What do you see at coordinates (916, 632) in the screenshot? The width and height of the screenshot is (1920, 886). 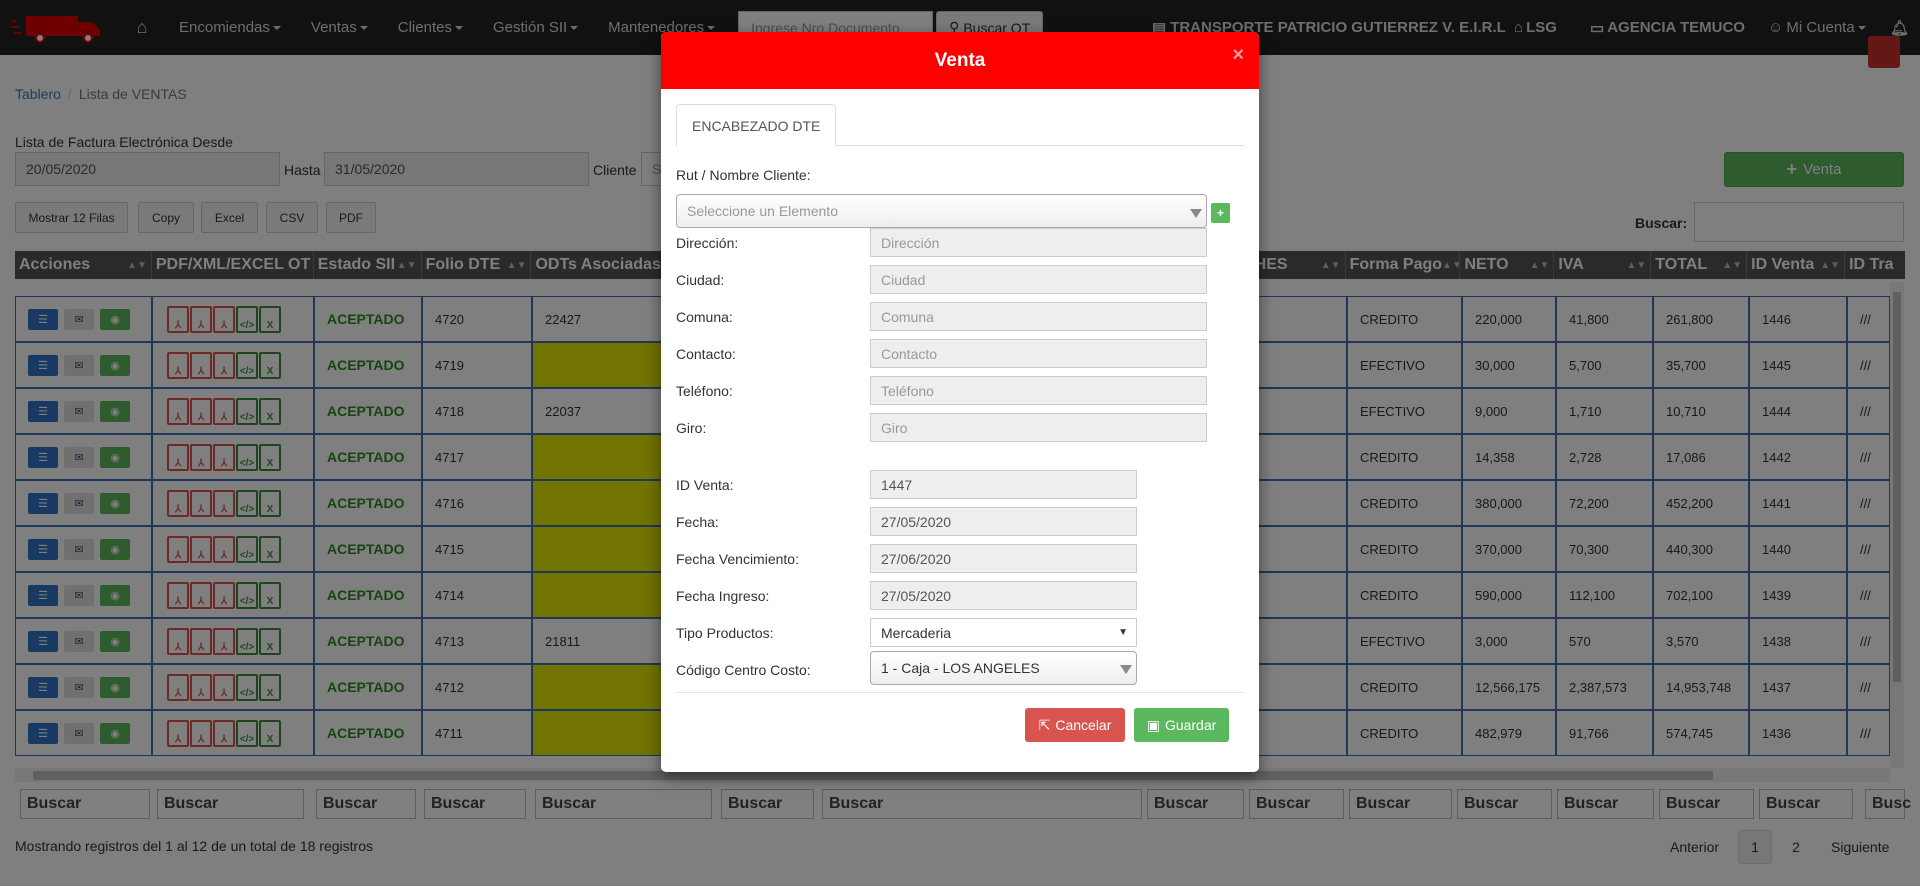 I see `select-value: Mercaderia` at bounding box center [916, 632].